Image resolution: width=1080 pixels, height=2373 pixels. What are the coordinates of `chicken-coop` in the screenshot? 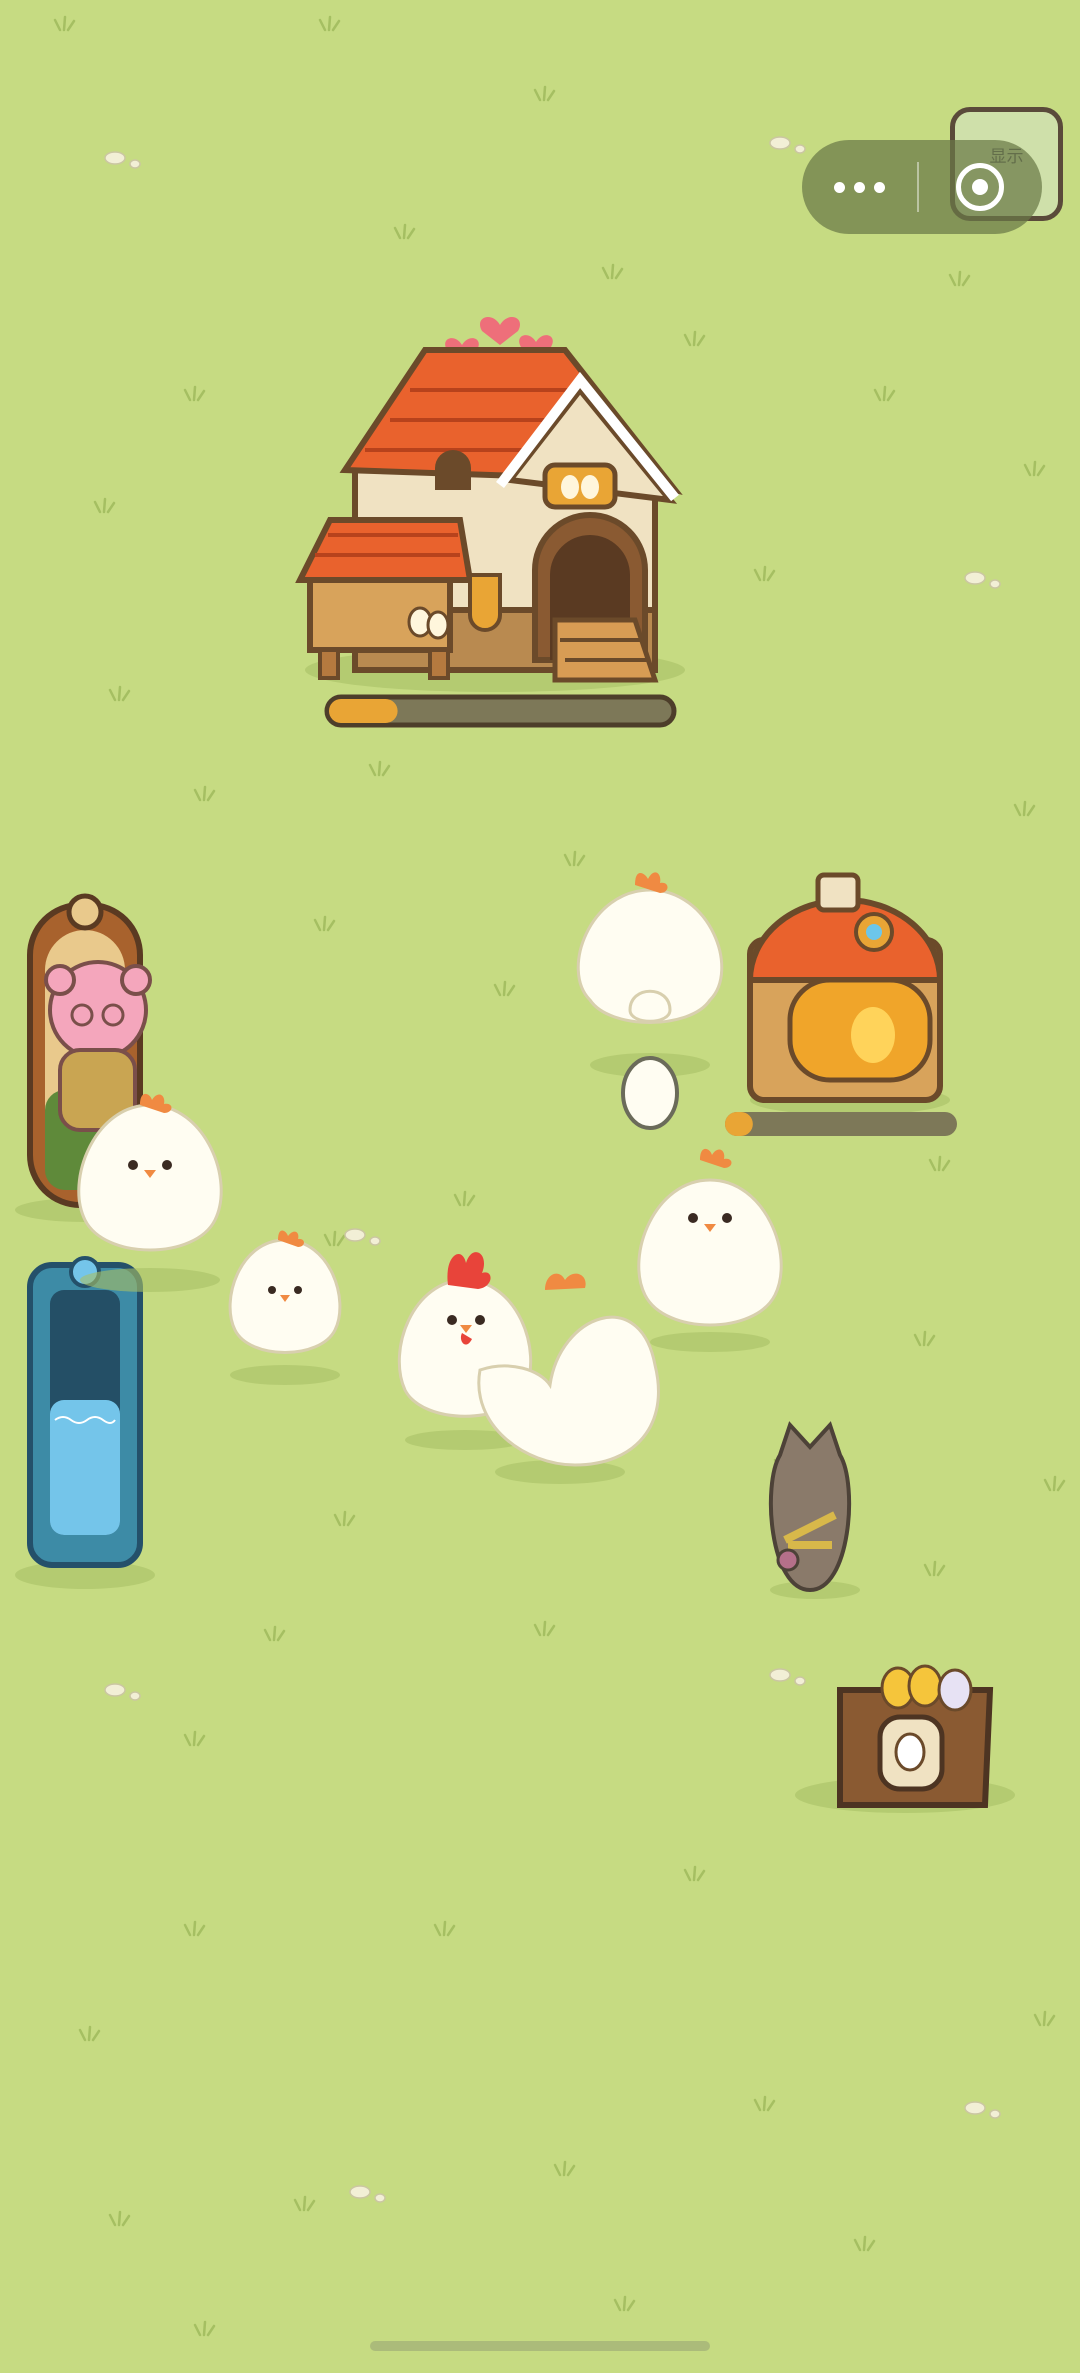 It's located at (490, 504).